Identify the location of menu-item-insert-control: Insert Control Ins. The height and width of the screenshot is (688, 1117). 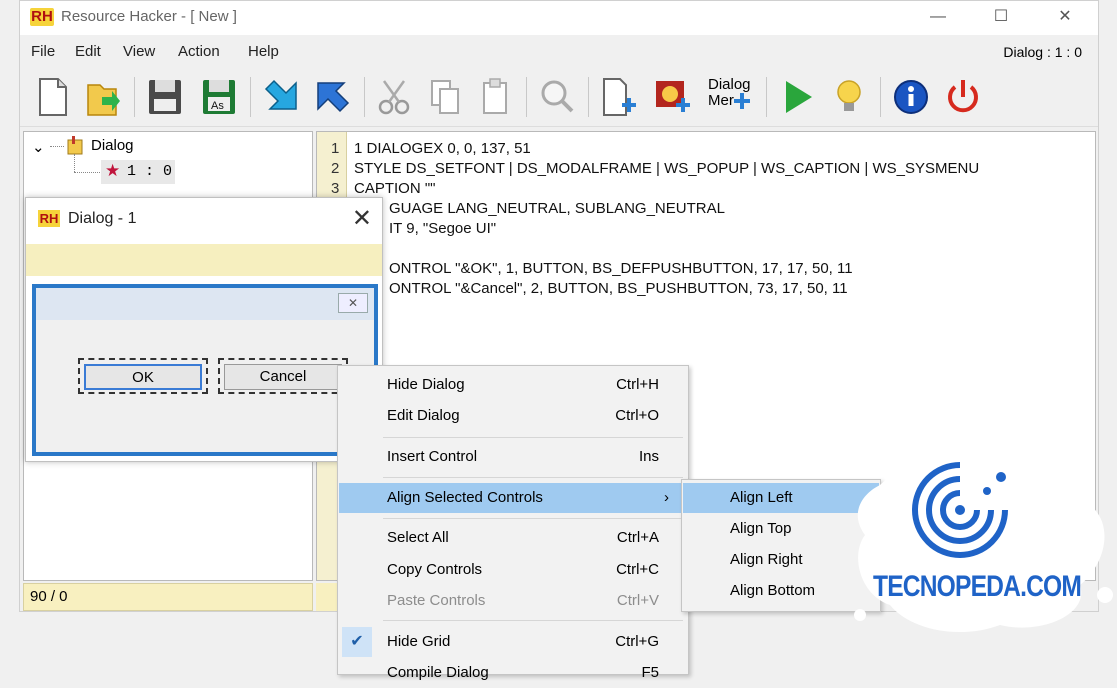
(513, 457).